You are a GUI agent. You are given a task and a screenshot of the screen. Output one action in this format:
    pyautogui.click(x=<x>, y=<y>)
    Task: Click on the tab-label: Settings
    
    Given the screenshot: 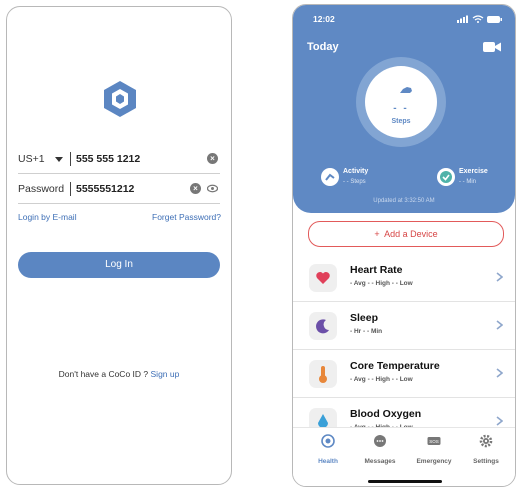 What is the action you would take?
    pyautogui.click(x=486, y=461)
    